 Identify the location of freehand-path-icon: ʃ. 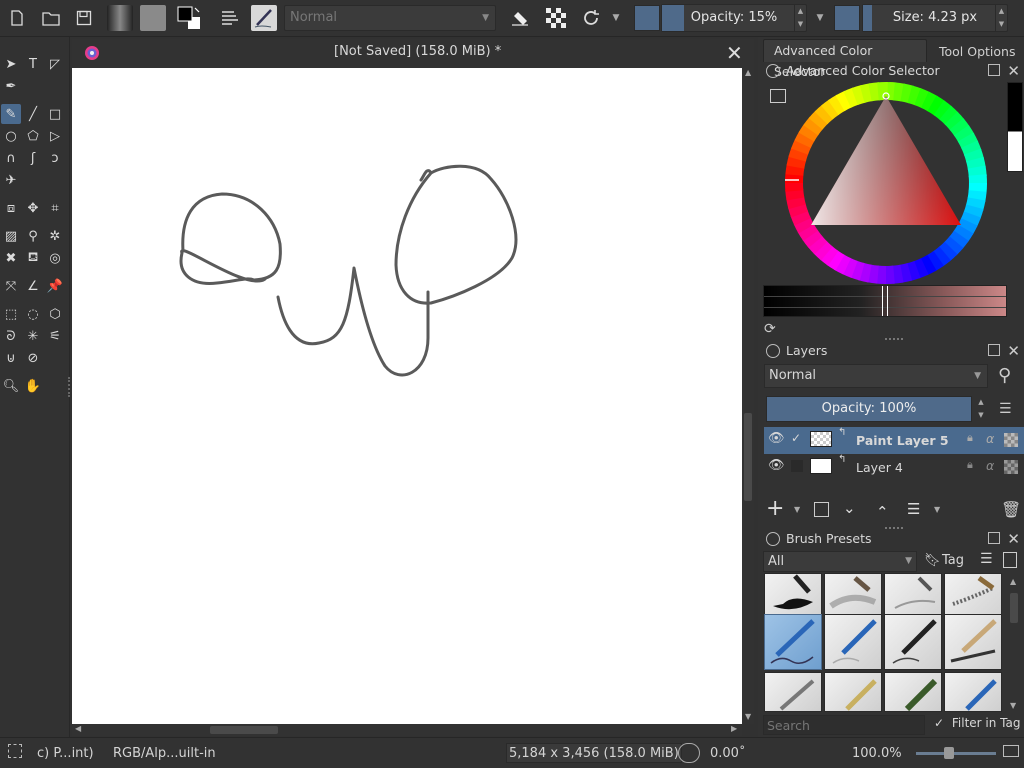
(33, 158).